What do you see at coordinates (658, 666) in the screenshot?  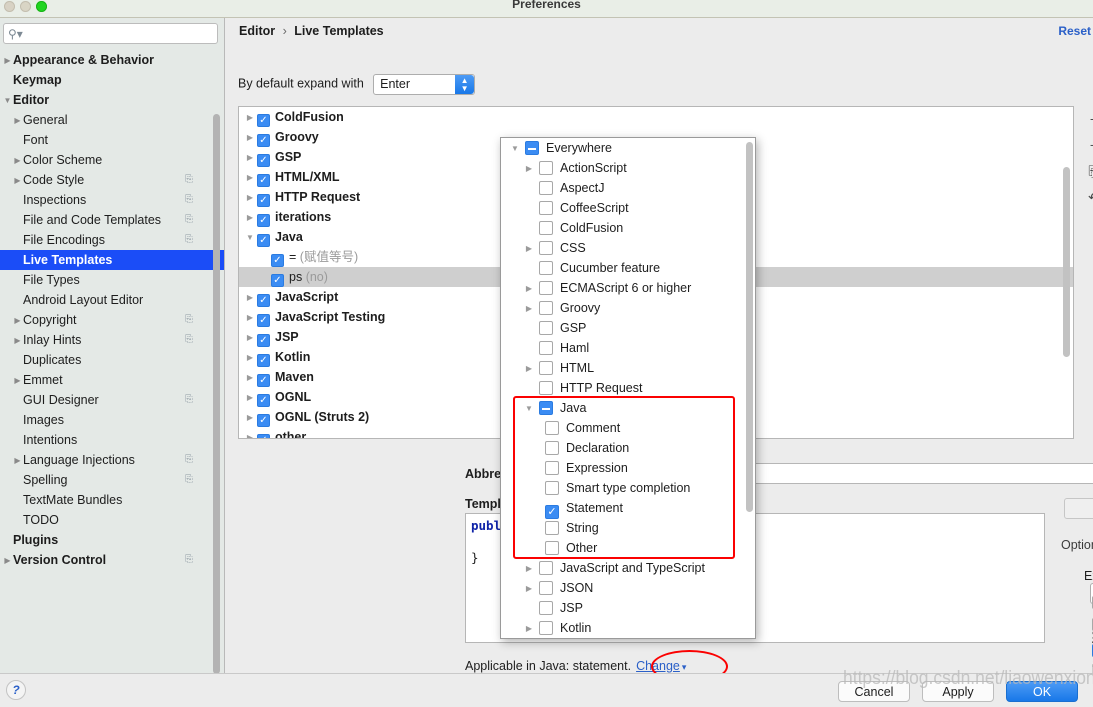 I see `change-link: Change` at bounding box center [658, 666].